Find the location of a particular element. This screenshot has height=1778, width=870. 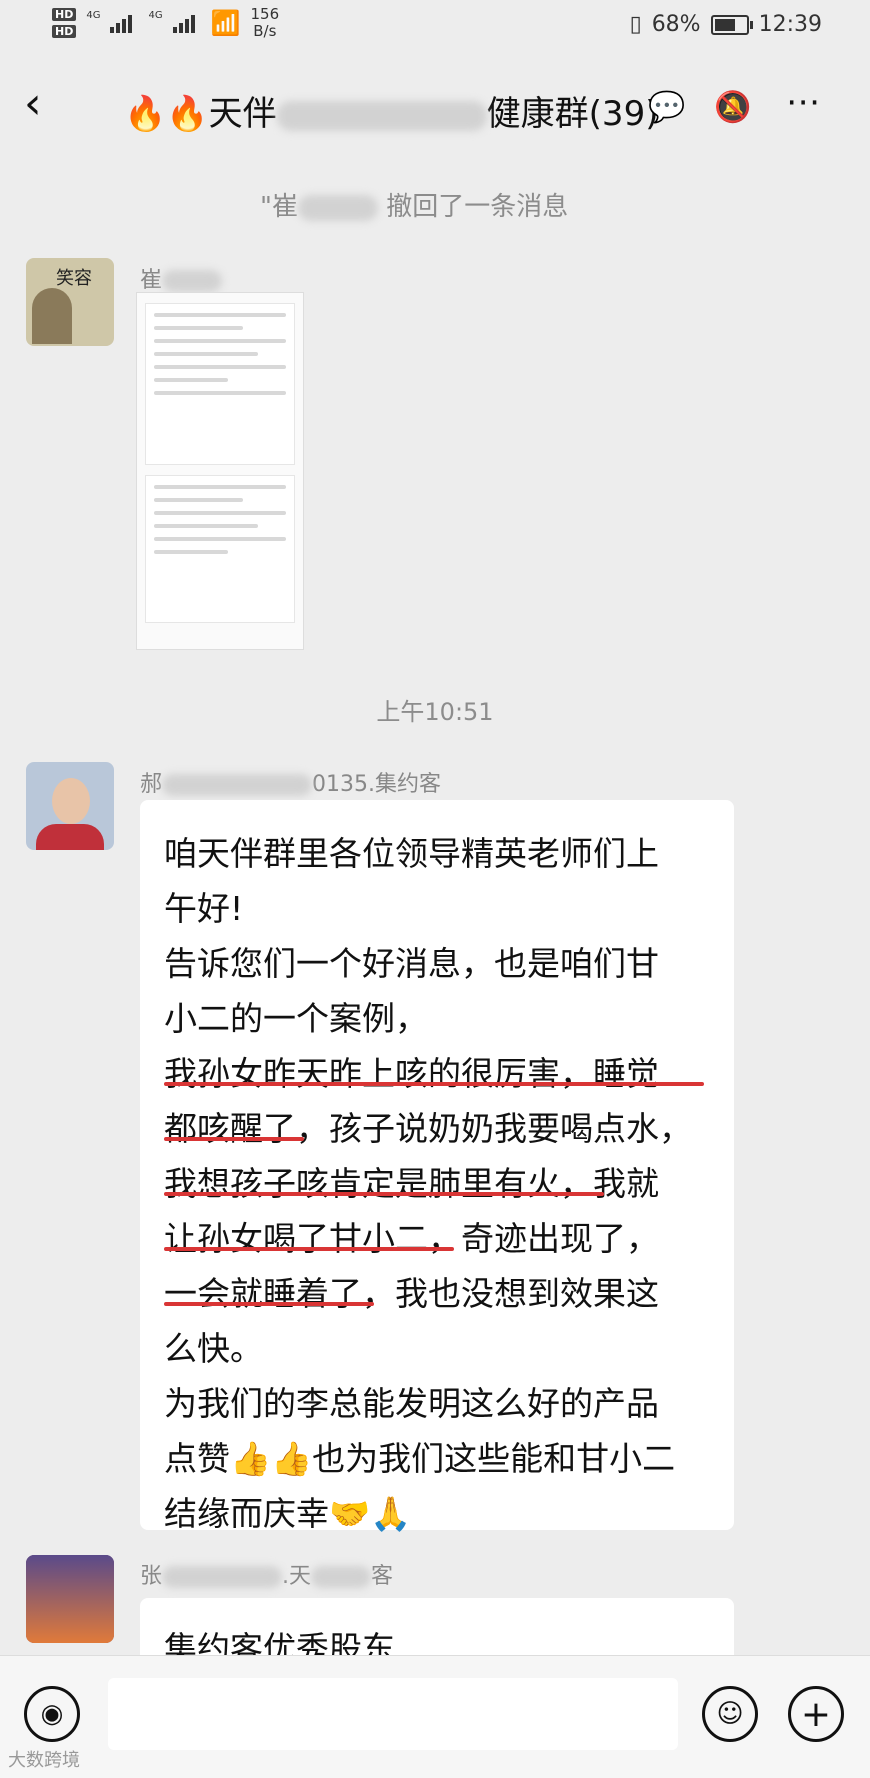

sender-prefix: 张 is located at coordinates (151, 1576).